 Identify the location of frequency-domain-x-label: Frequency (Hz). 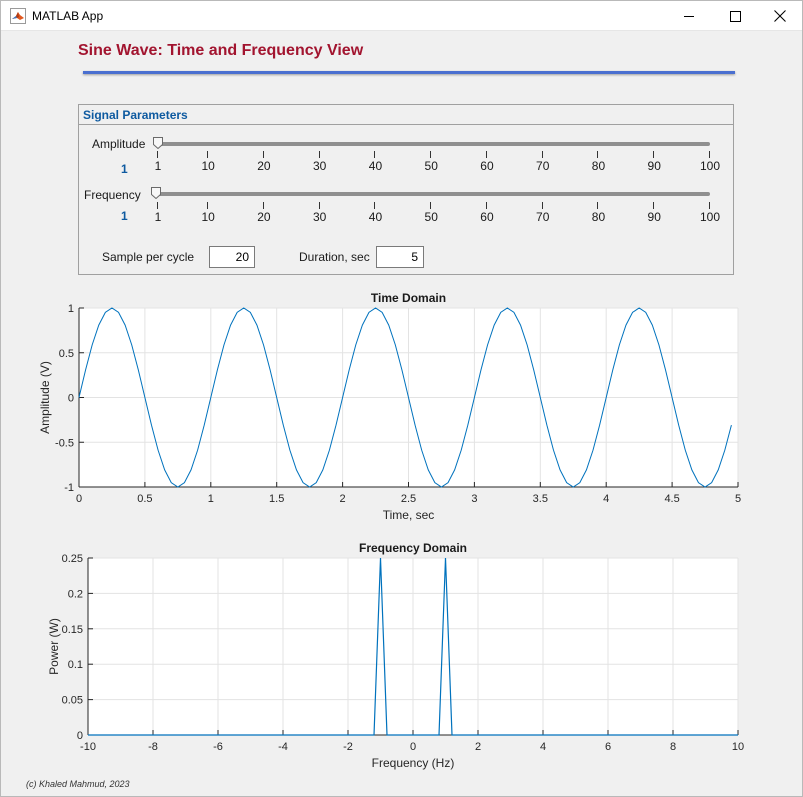
(413, 763).